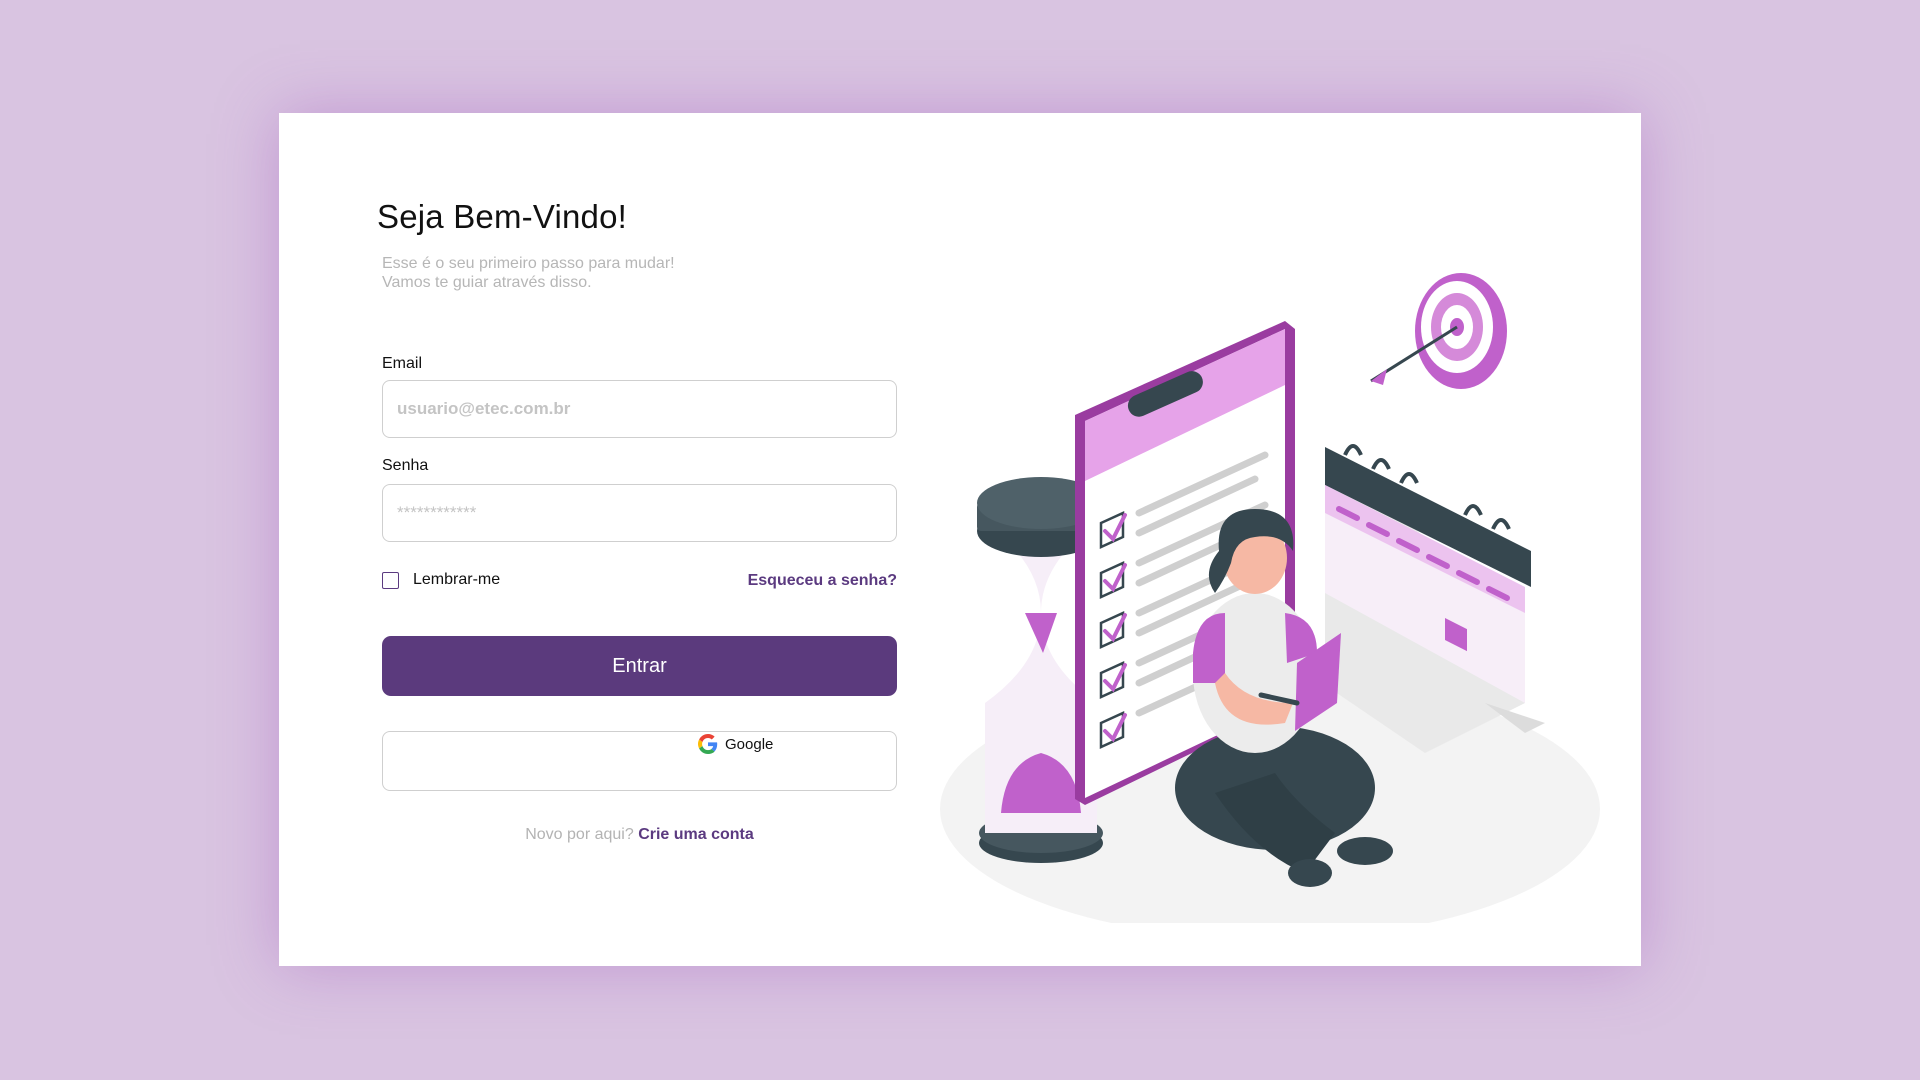 The image size is (1920, 1080). I want to click on remember-me-option: Lembrar-me, so click(441, 580).